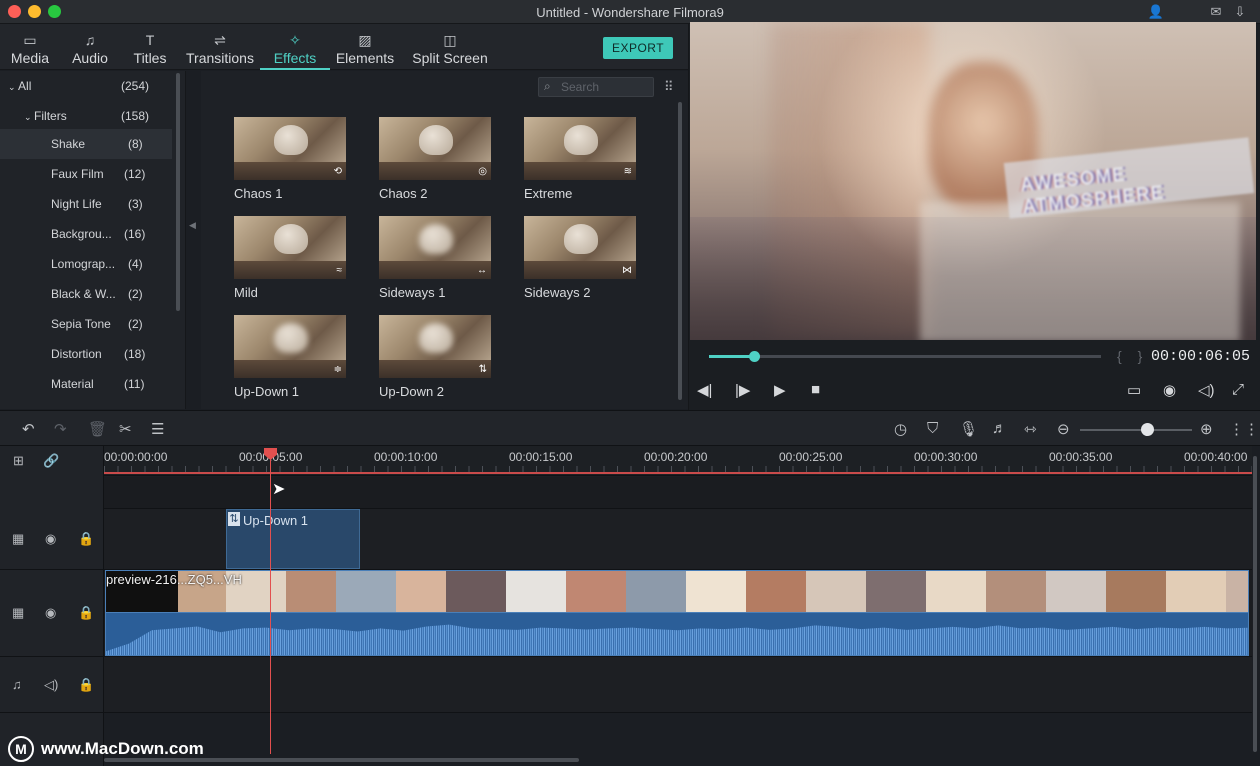 Image resolution: width=1260 pixels, height=766 pixels. What do you see at coordinates (267, 391) in the screenshot?
I see `effect-label: Up-Down 1` at bounding box center [267, 391].